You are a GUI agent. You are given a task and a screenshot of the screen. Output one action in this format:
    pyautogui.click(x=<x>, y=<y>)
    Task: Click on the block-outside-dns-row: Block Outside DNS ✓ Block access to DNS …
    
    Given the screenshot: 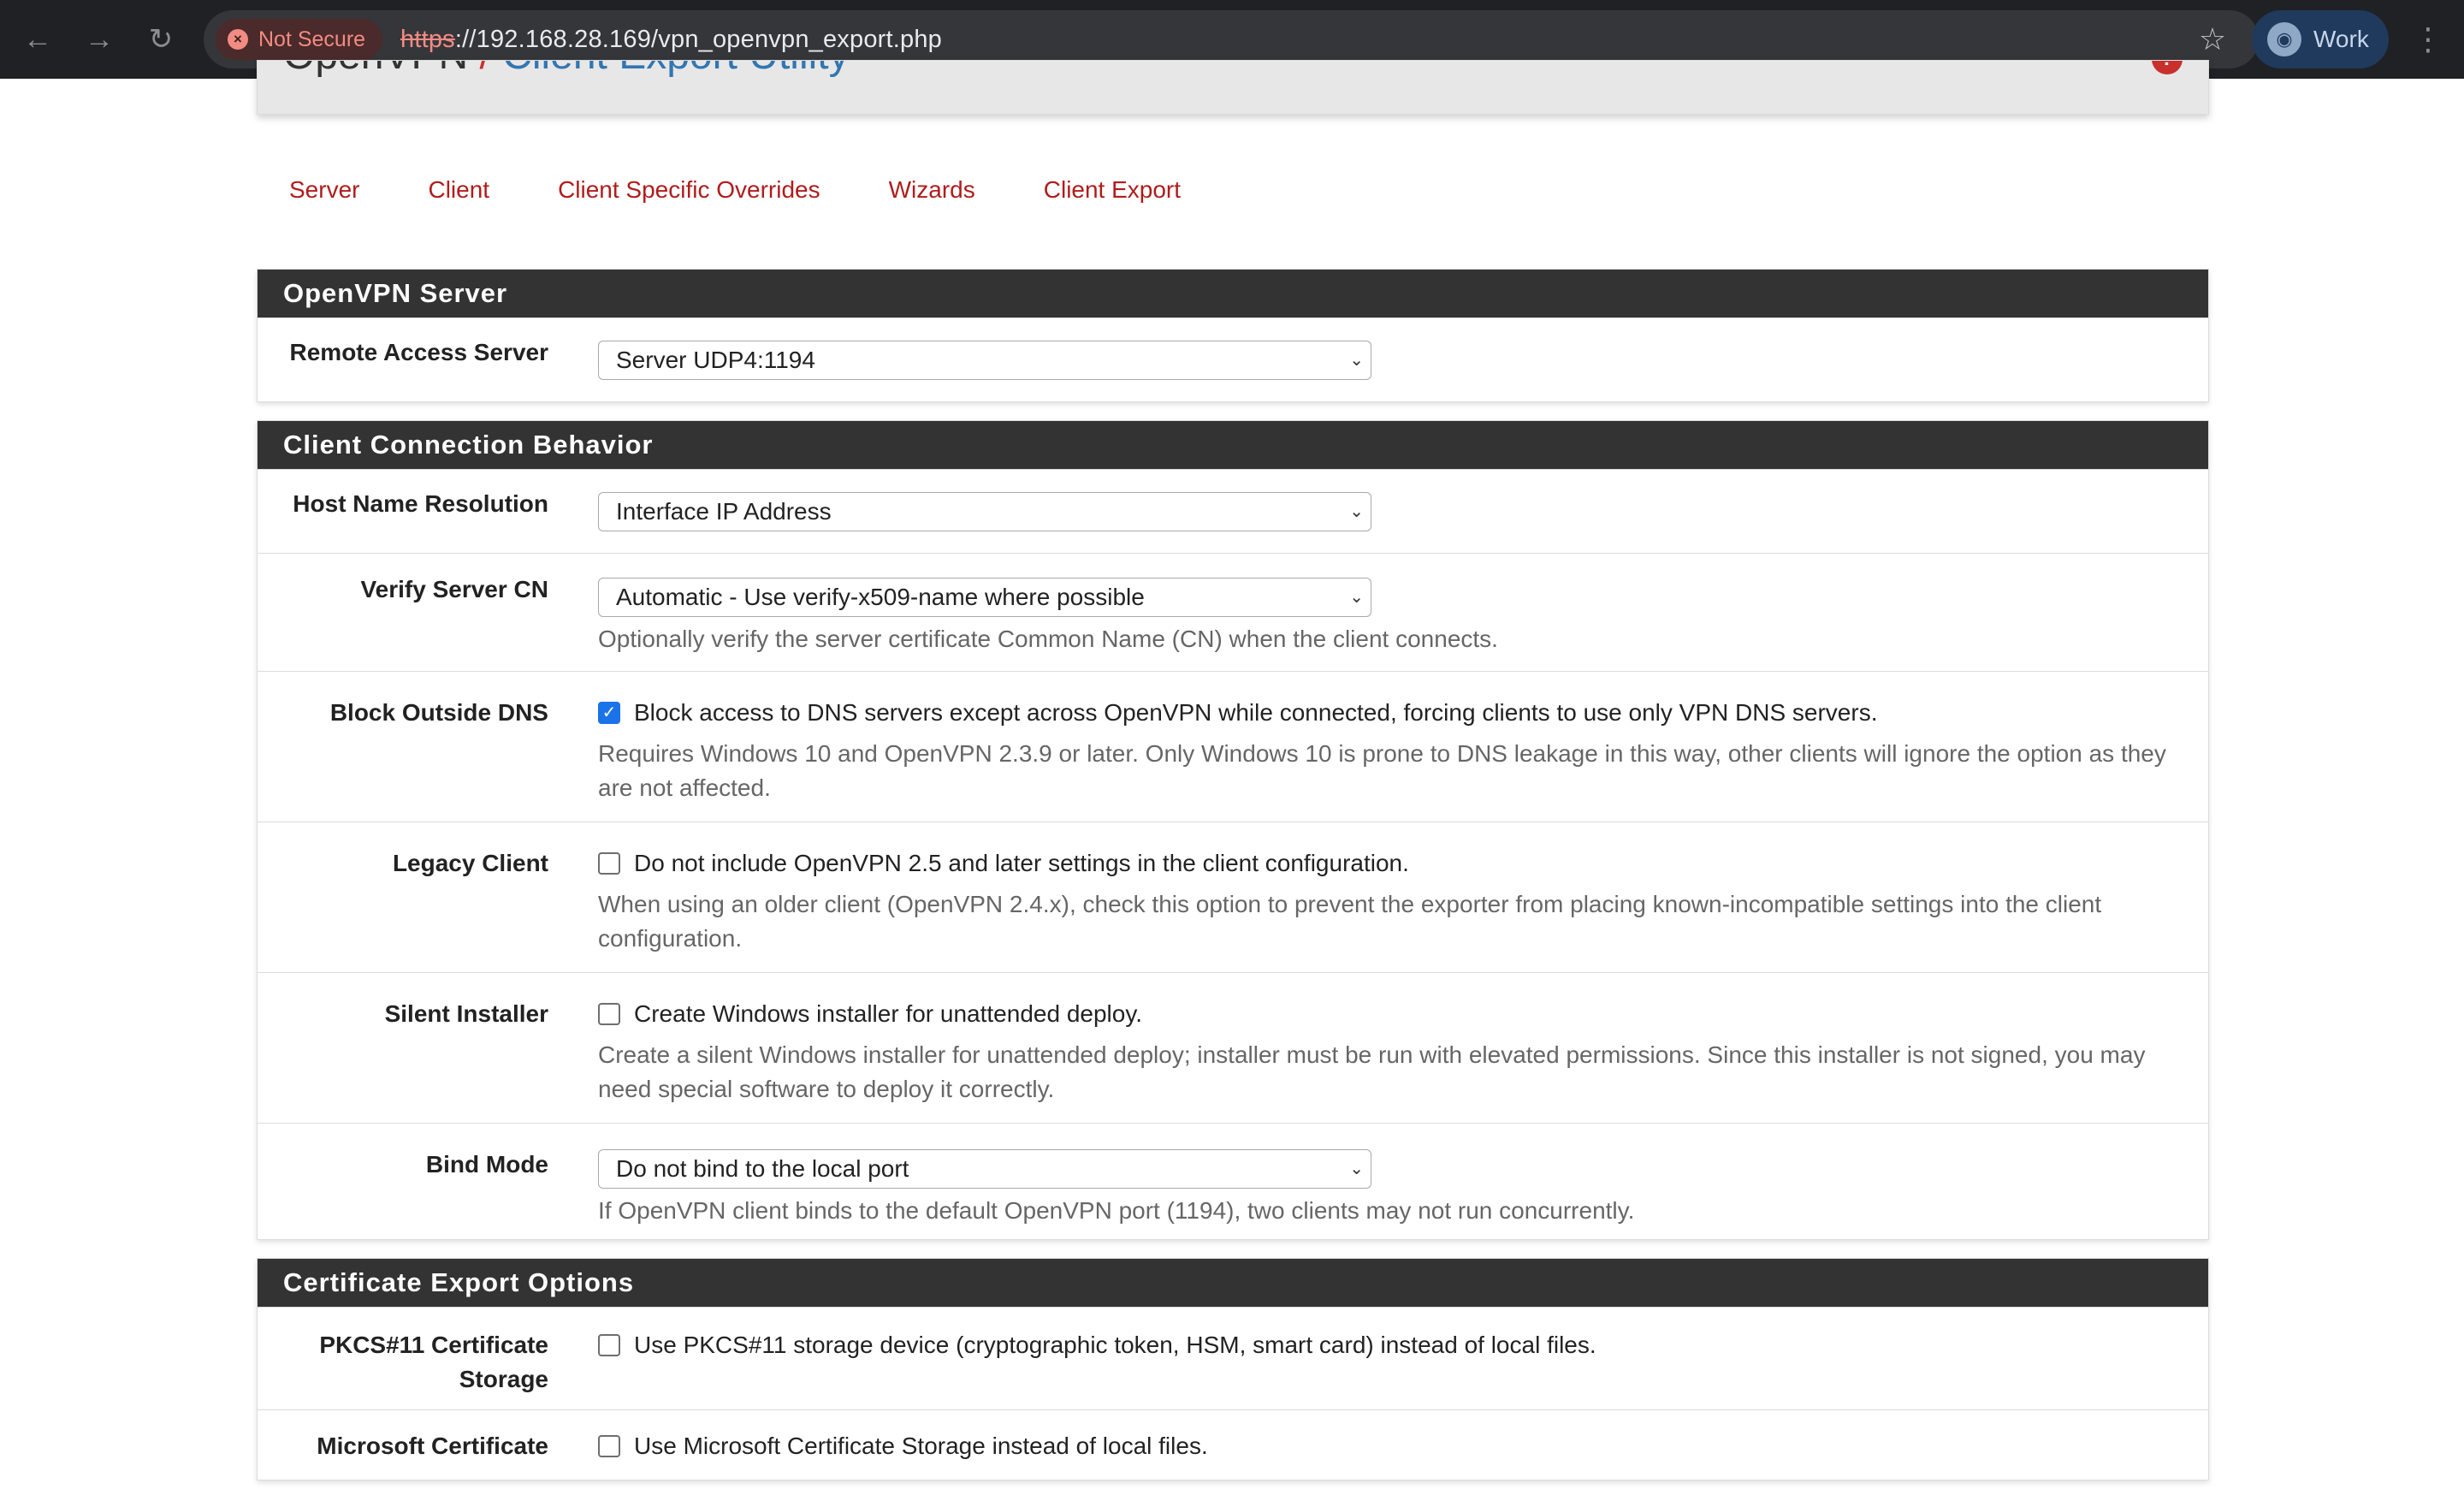 What is the action you would take?
    pyautogui.click(x=1233, y=746)
    